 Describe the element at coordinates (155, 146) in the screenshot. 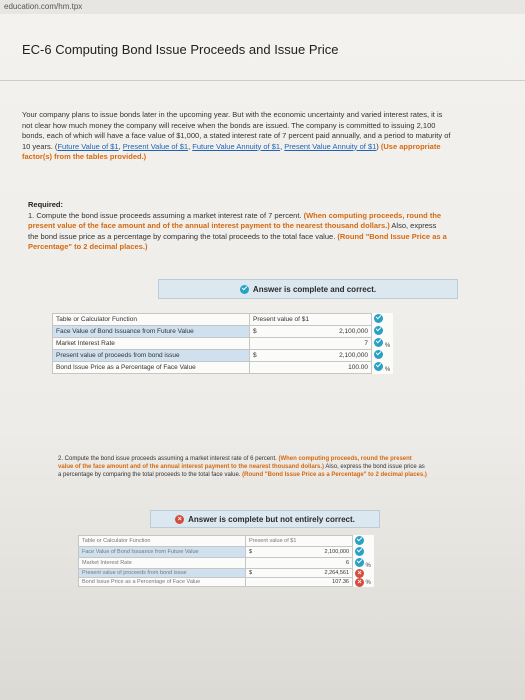

I see `link-present-value: Present Value of $1` at that location.